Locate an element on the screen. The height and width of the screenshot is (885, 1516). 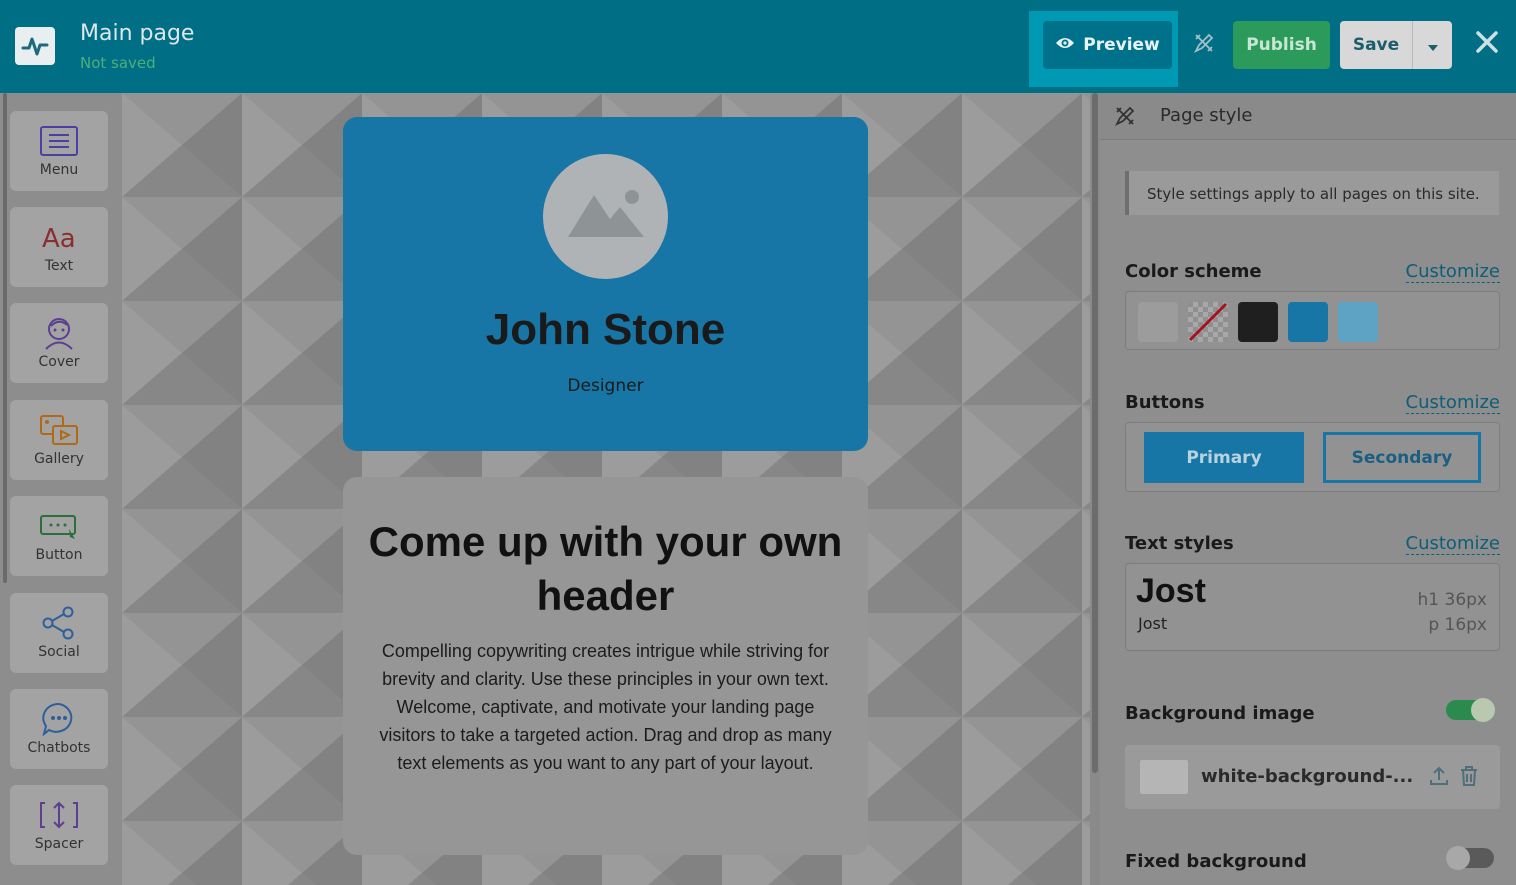
save-options-button is located at coordinates (1432, 45).